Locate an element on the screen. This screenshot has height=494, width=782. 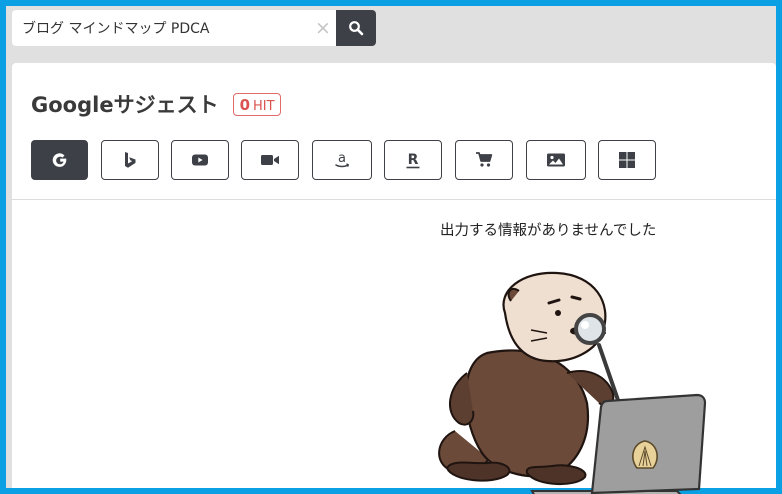
bing-icon is located at coordinates (130, 160).